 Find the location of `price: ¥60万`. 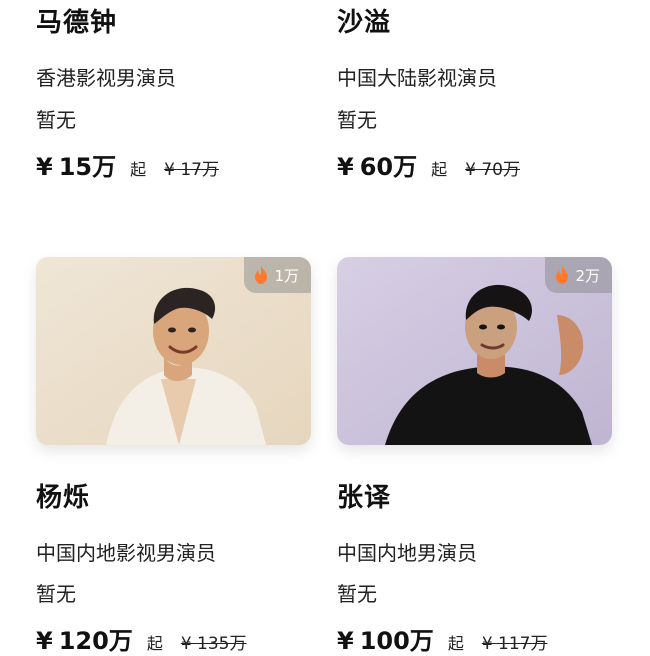

price: ¥60万 is located at coordinates (377, 164).